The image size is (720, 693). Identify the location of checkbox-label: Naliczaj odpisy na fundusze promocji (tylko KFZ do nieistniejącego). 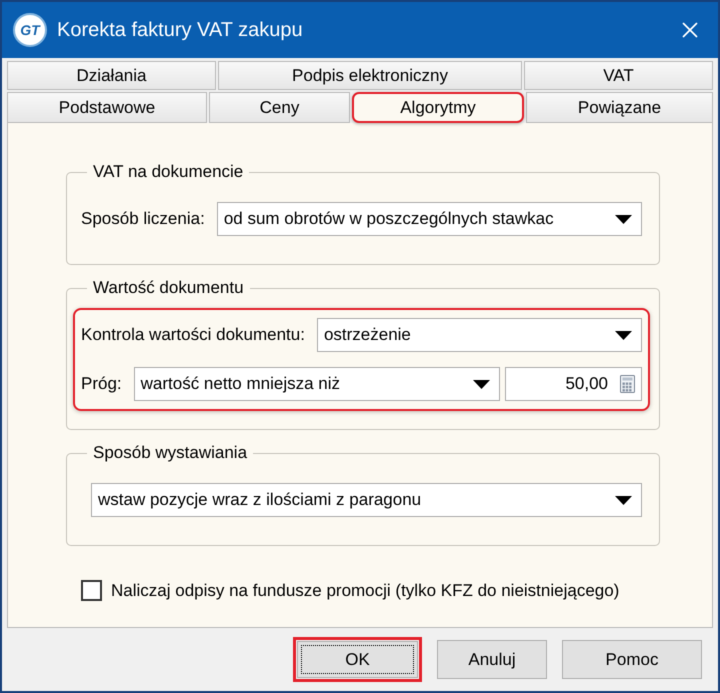
(365, 591).